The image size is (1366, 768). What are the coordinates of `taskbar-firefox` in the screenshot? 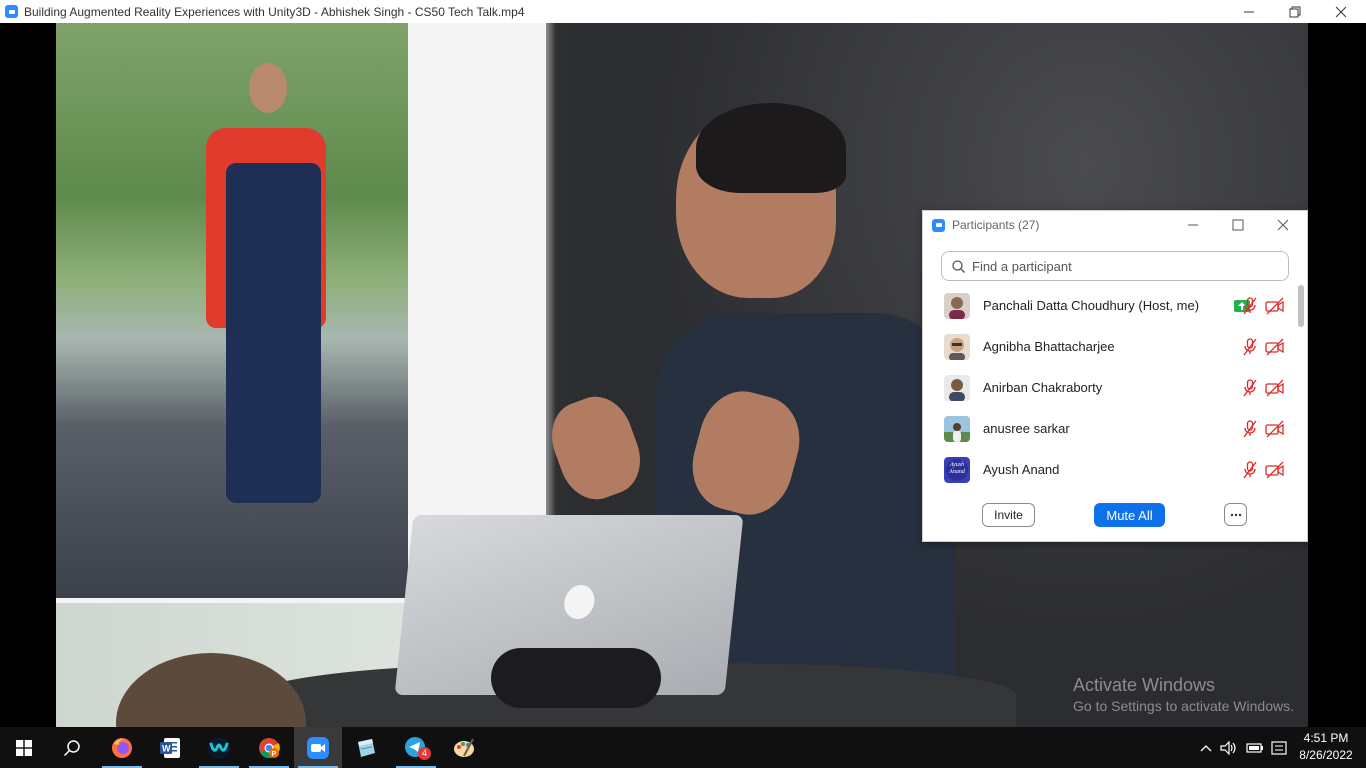 It's located at (122, 747).